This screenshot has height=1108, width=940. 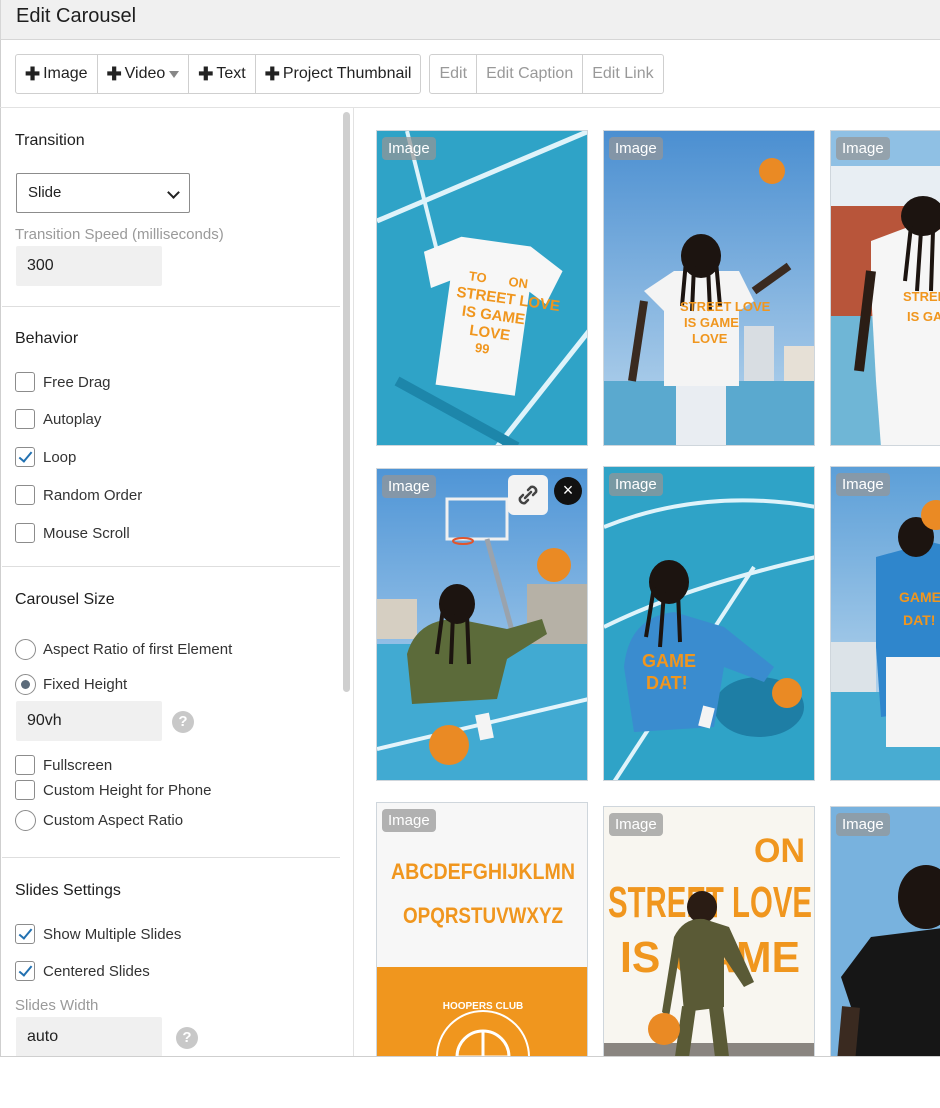 What do you see at coordinates (112, 934) in the screenshot?
I see `show-multiple-slides-label: Show Multiple Slides` at bounding box center [112, 934].